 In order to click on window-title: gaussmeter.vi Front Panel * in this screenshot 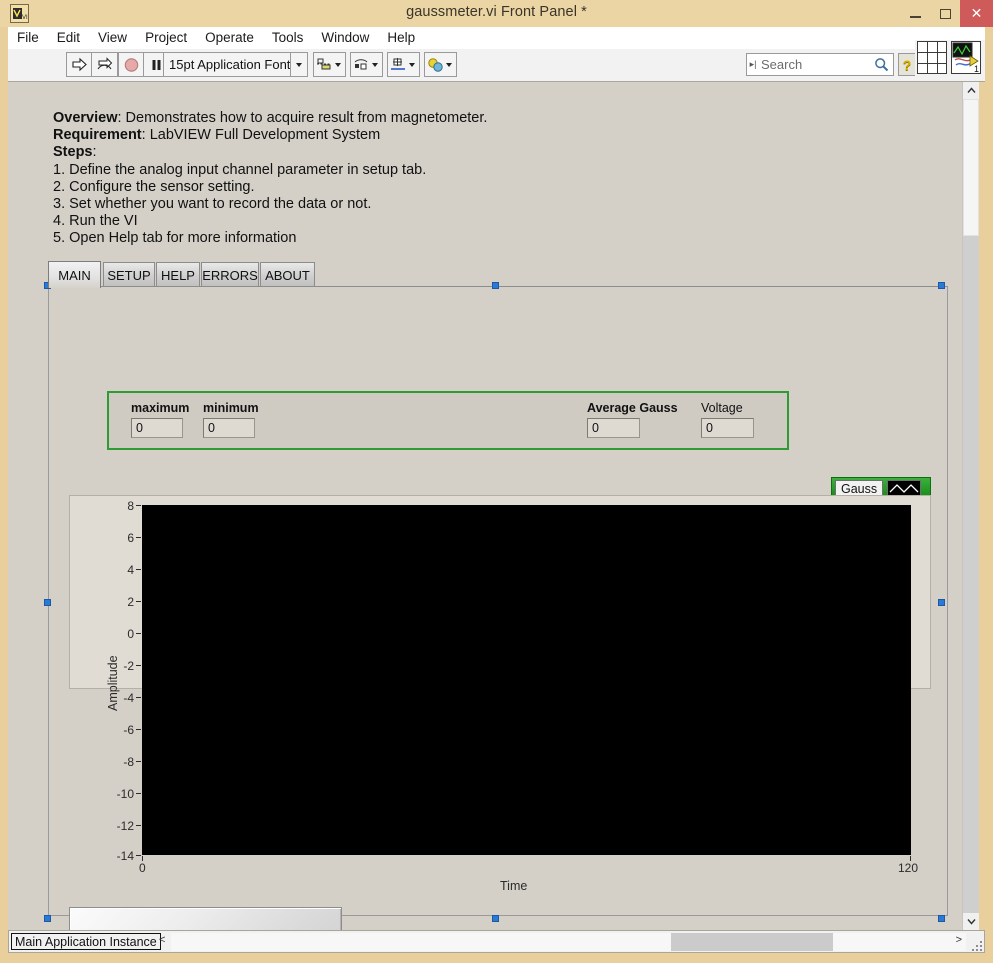, I will do `click(496, 12)`.